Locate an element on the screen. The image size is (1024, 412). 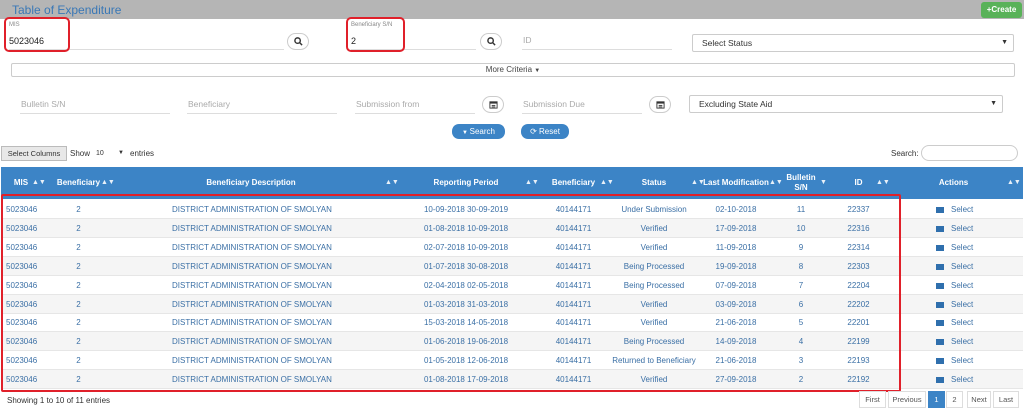
col-beneficiary-code-label: Beneficiary is located at coordinates (573, 182).